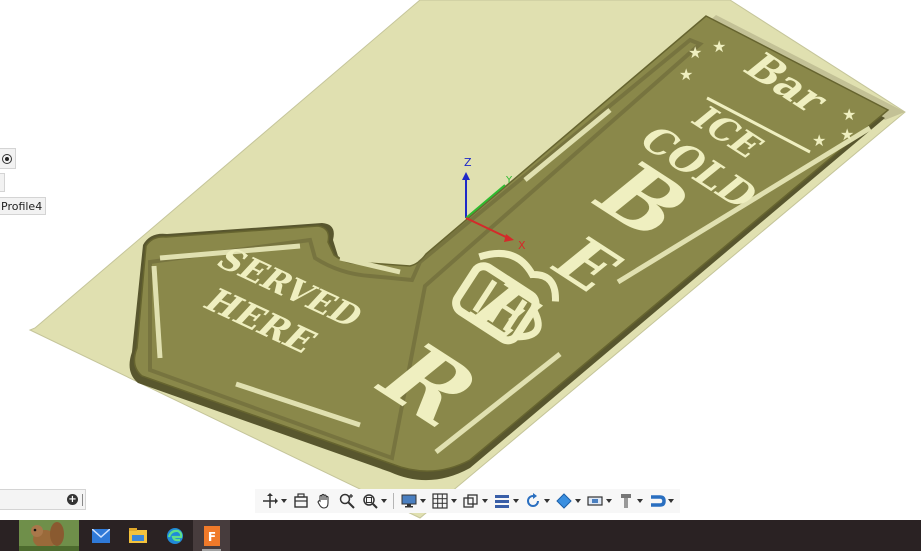 The image size is (921, 551). I want to click on monitor-icon, so click(409, 501).